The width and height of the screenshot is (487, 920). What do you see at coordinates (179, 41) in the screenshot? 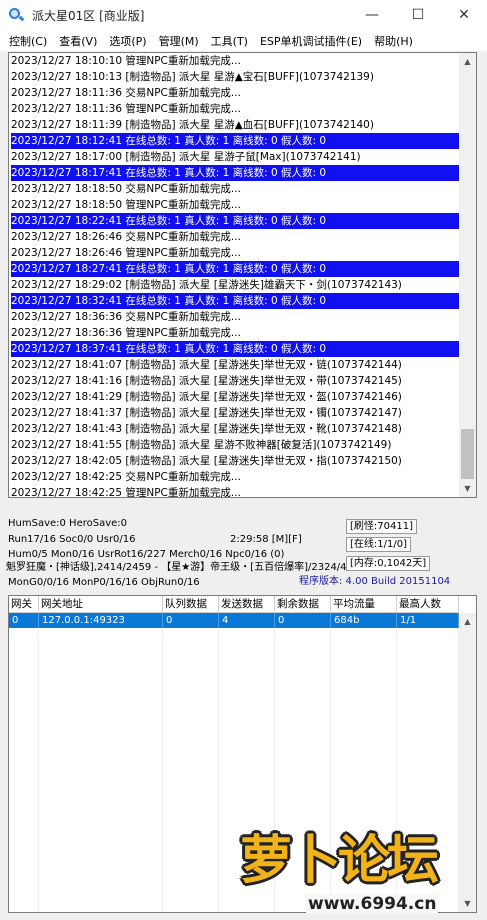
I see `menu-manage: 管理(M)` at bounding box center [179, 41].